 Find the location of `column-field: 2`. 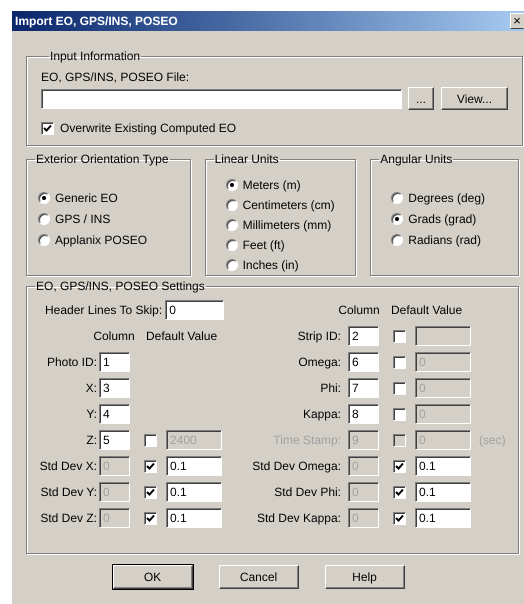

column-field: 2 is located at coordinates (363, 336).